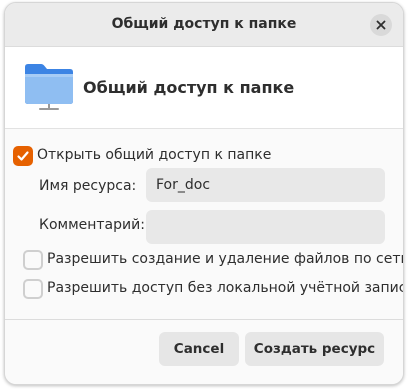 Image resolution: width=408 pixels, height=389 pixels. I want to click on checkmark-icon, so click(23, 156).